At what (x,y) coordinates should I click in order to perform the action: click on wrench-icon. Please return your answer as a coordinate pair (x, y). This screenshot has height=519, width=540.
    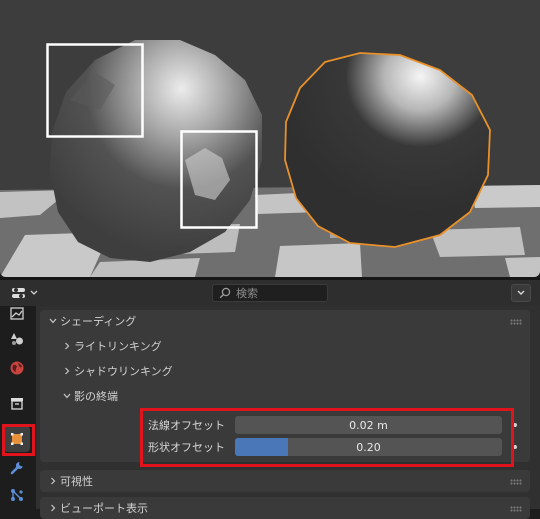
    Looking at the image, I should click on (16, 468).